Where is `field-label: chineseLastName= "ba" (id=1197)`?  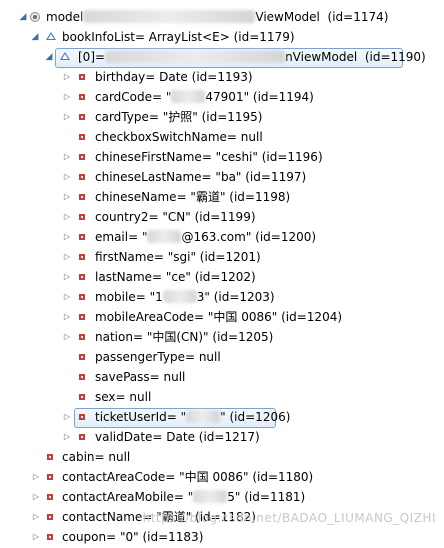
field-label: chineseLastName= "ba" (id=1197) is located at coordinates (201, 177).